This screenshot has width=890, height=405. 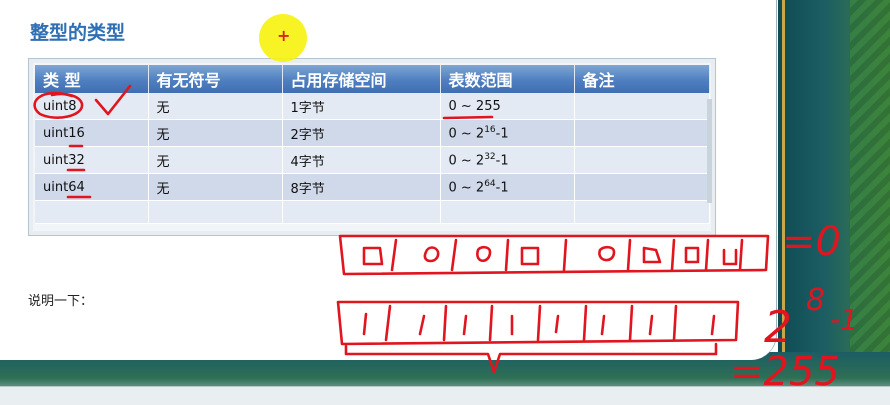 I want to click on header-storage: 占用存储空间, so click(x=361, y=79).